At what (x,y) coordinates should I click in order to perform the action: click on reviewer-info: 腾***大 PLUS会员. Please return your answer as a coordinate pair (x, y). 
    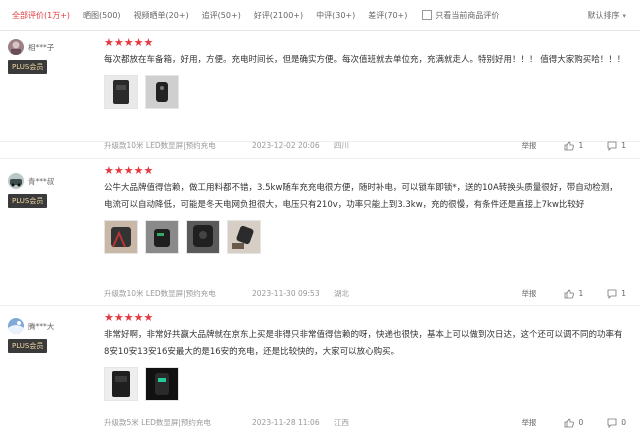
    Looking at the image, I should click on (53, 335).